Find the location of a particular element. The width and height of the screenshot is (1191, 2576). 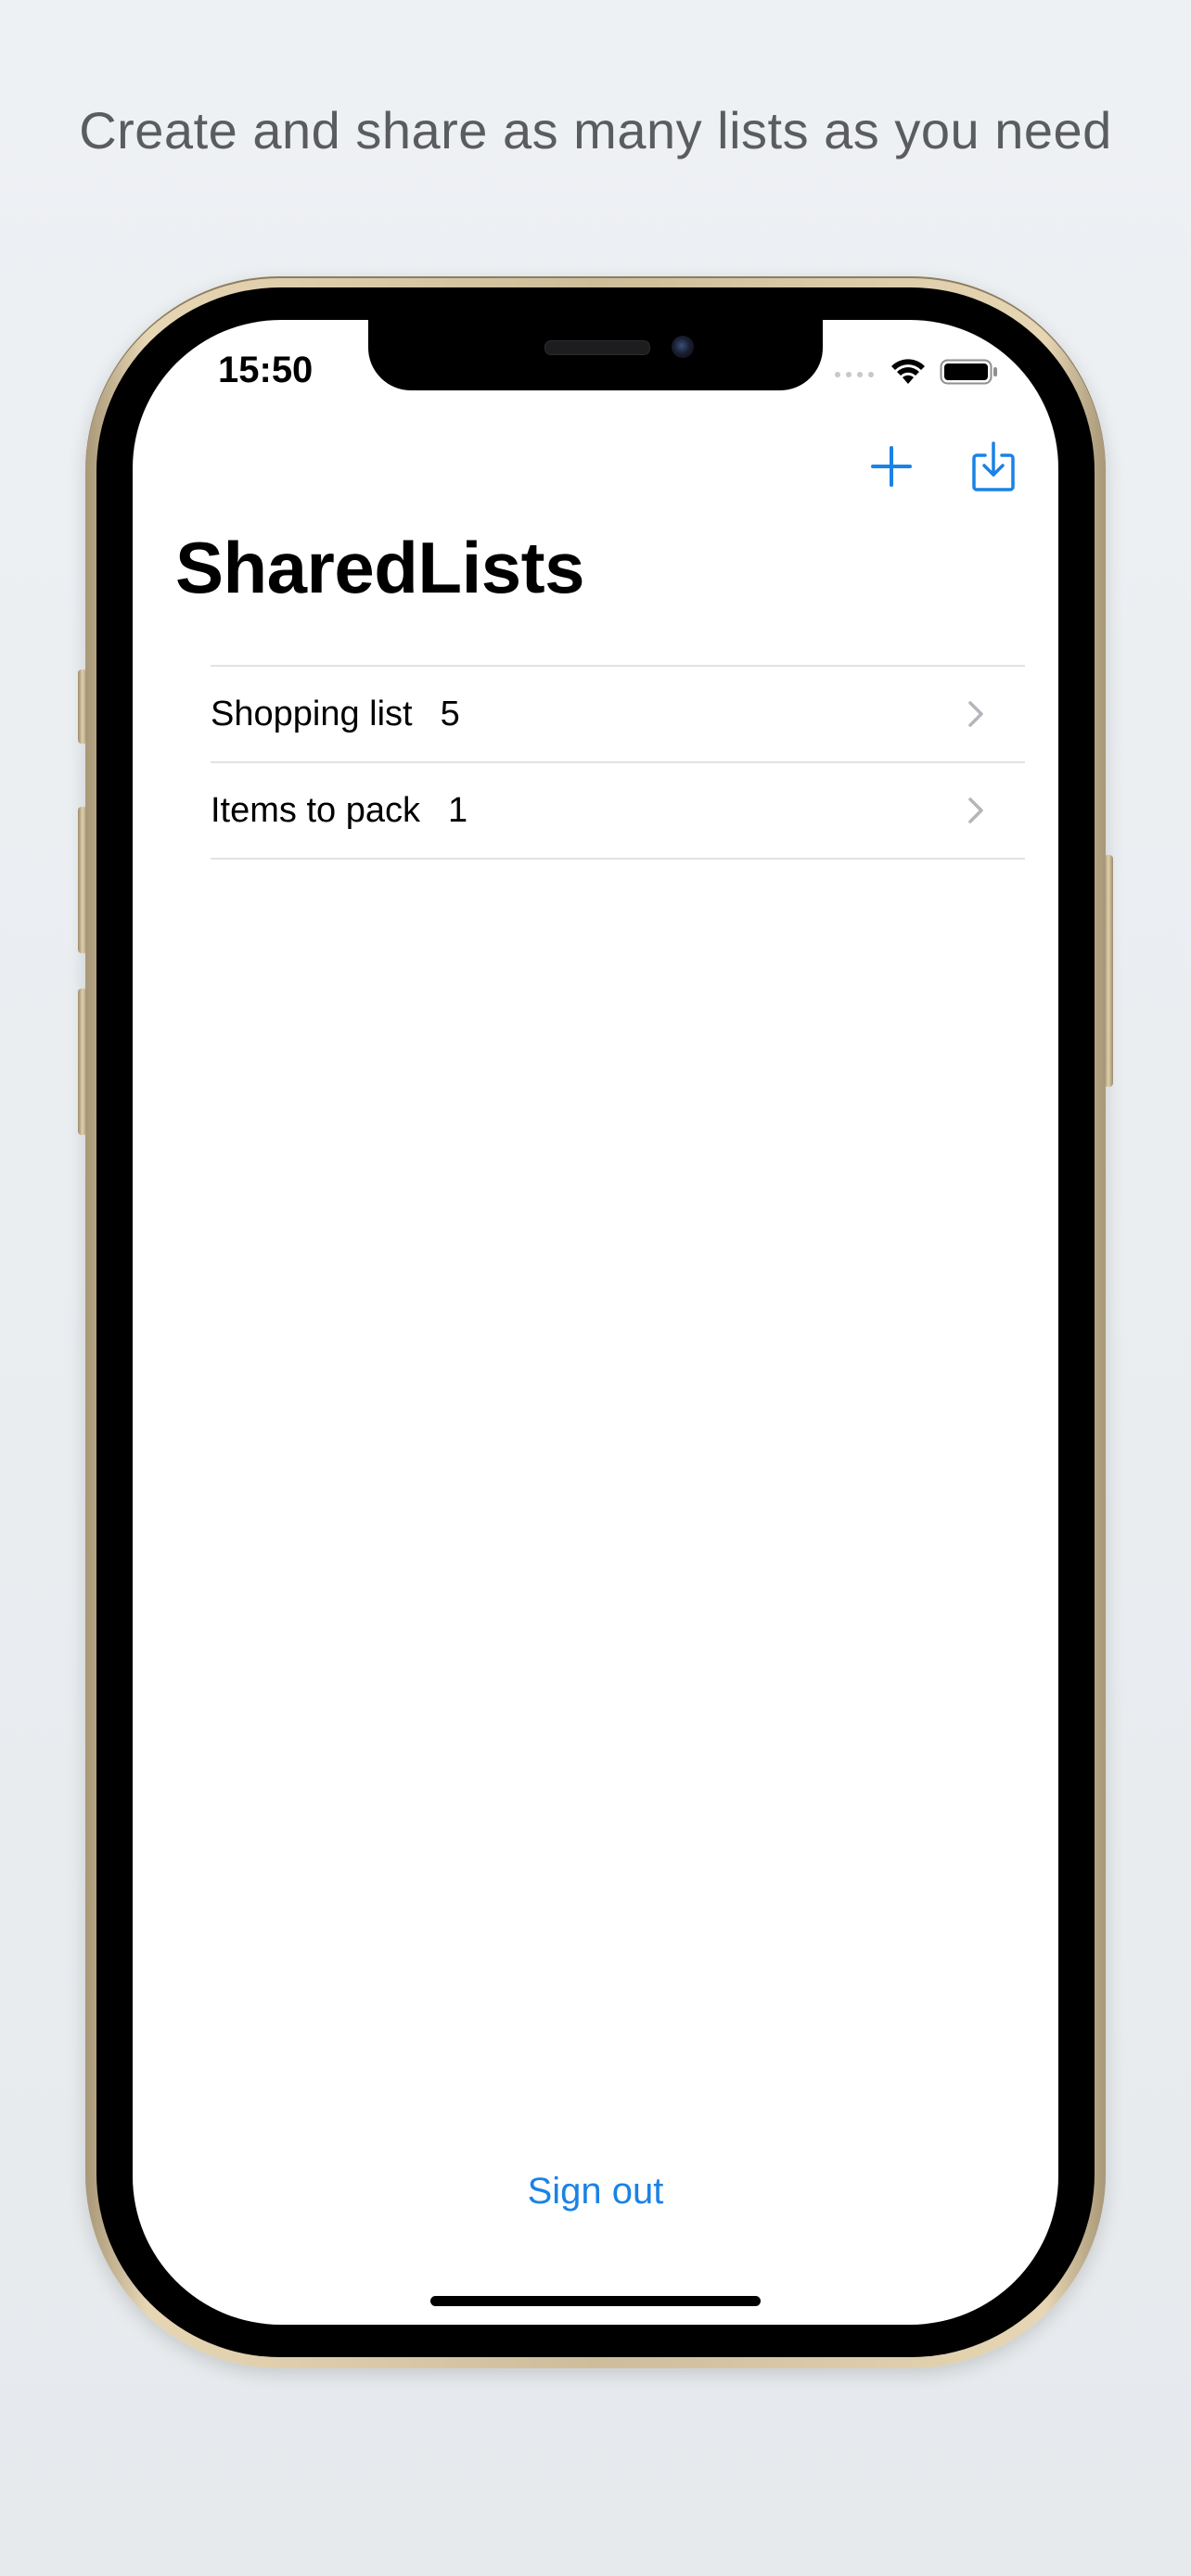

status-icons is located at coordinates (916, 374).